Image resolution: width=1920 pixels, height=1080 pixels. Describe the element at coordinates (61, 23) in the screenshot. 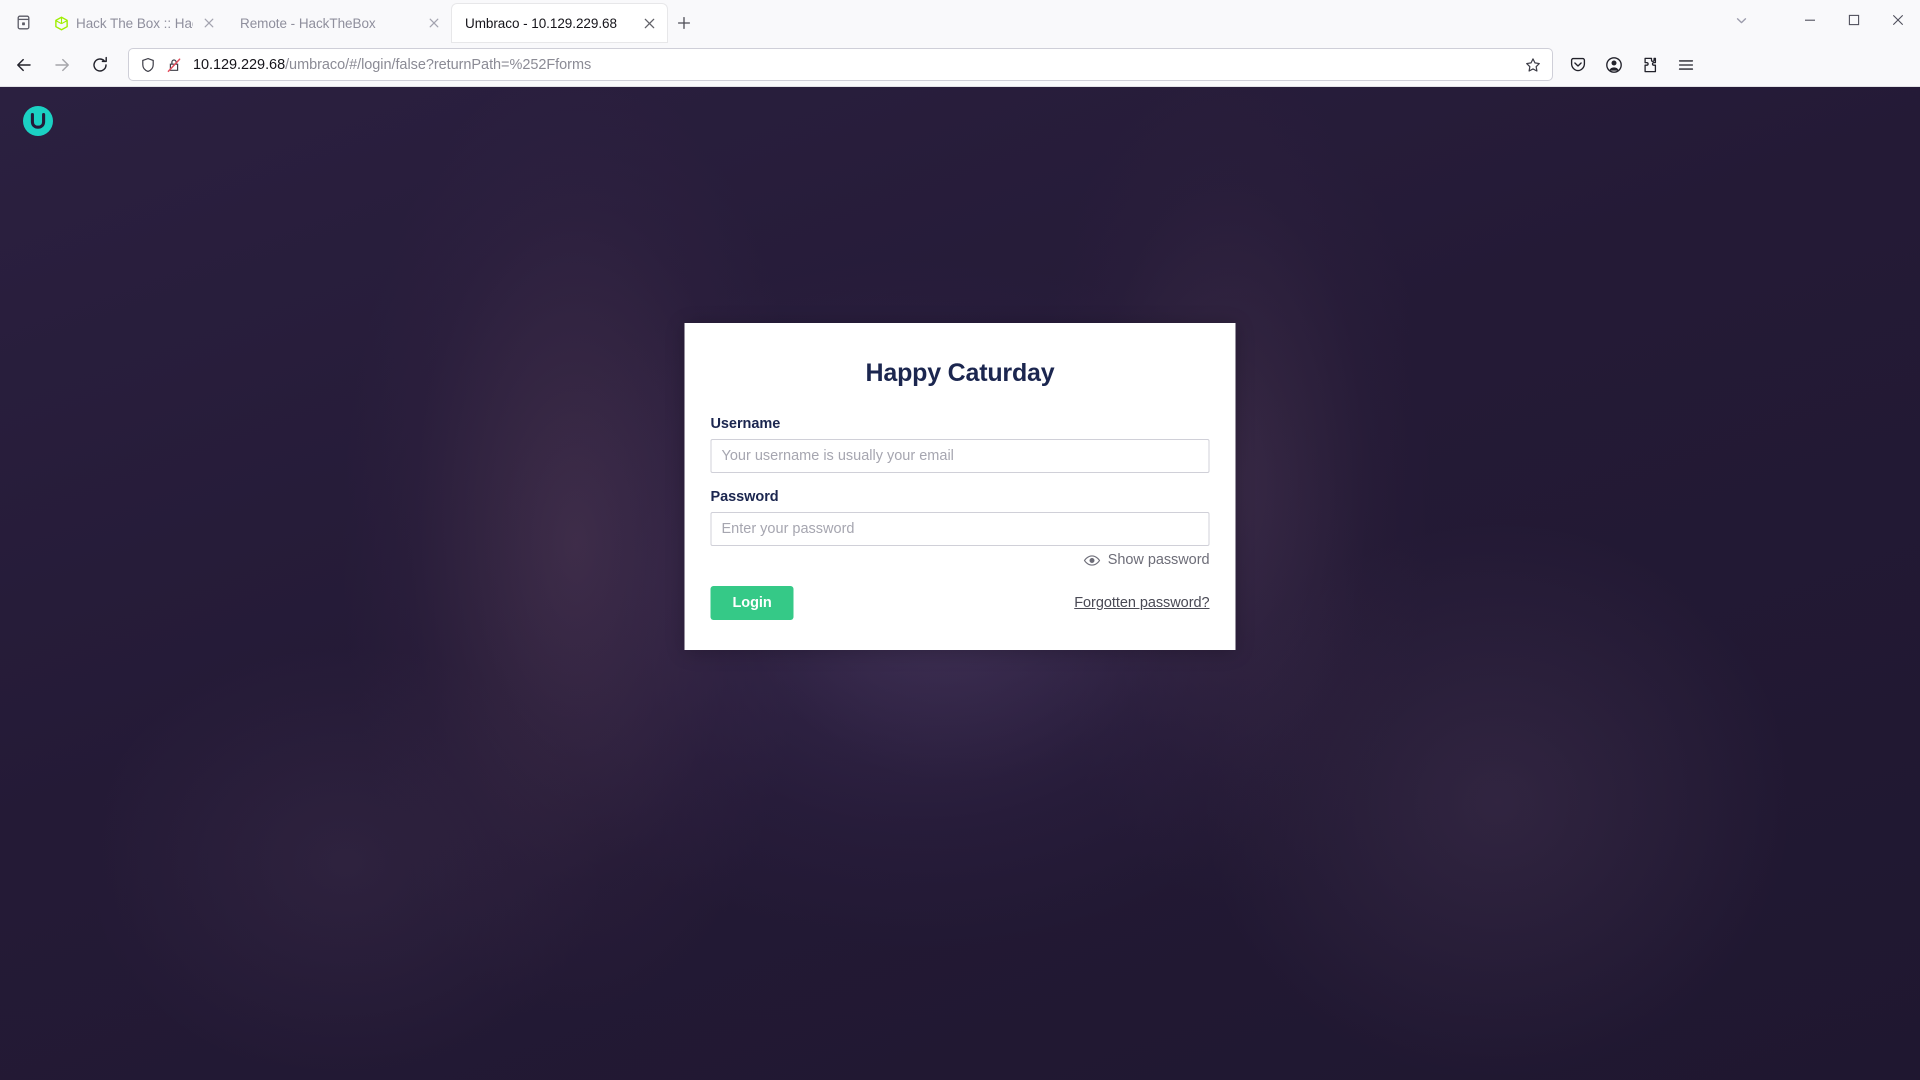

I see `hackthebox-cube-icon` at that location.